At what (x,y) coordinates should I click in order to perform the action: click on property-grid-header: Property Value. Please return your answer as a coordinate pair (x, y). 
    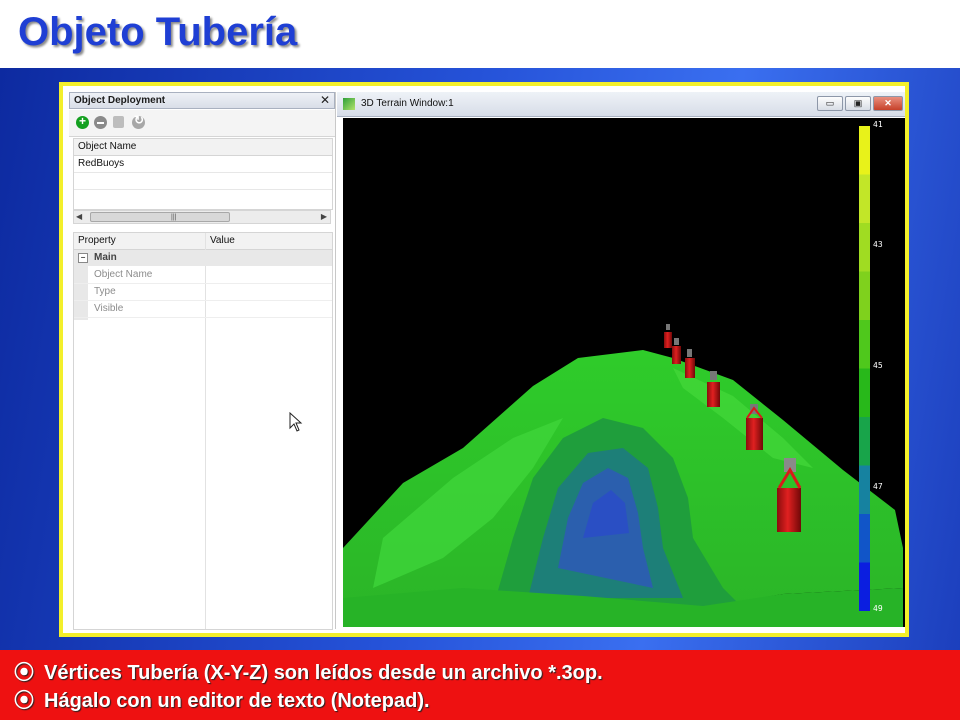
    Looking at the image, I should click on (203, 241).